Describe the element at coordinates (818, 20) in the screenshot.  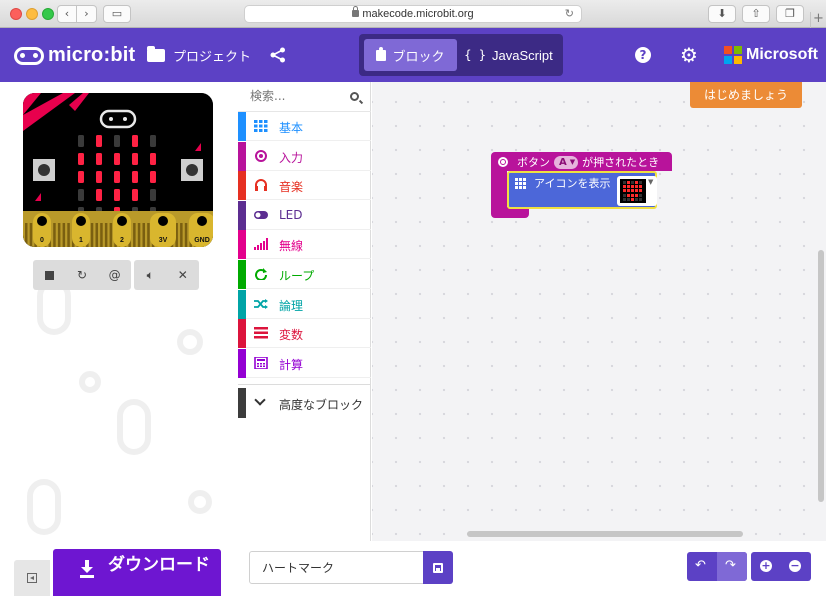
I see `new-tab-button: +` at that location.